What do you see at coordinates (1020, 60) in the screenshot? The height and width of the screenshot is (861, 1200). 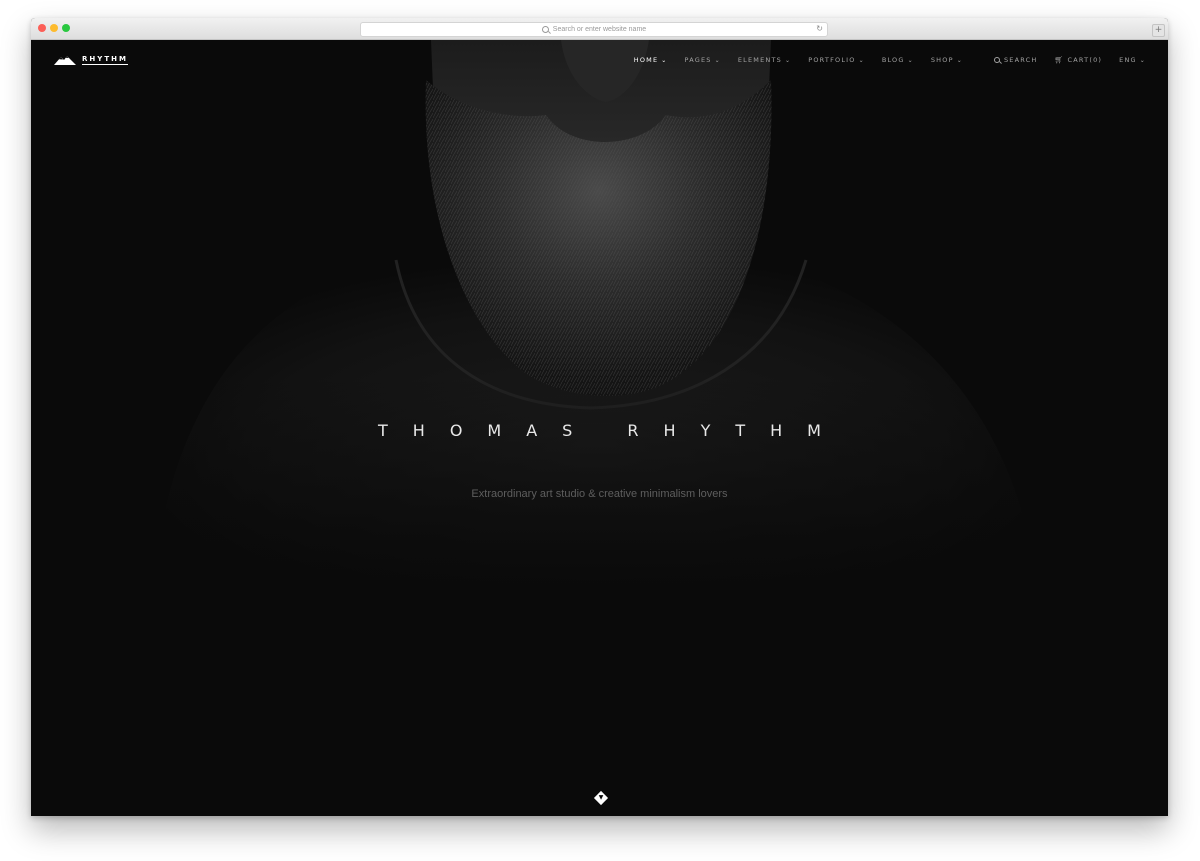 I see `search-label: SEARCH` at bounding box center [1020, 60].